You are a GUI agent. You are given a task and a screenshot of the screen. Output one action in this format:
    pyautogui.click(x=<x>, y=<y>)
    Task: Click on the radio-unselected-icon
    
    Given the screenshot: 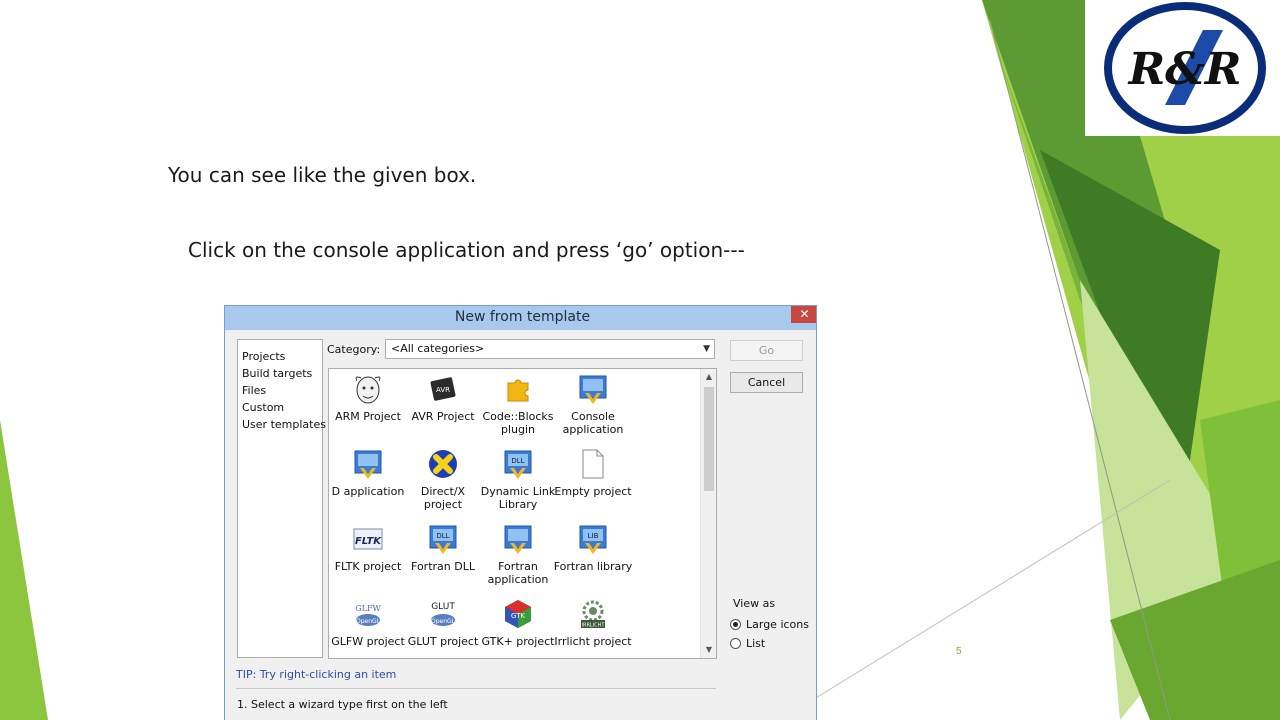 What is the action you would take?
    pyautogui.click(x=735, y=643)
    